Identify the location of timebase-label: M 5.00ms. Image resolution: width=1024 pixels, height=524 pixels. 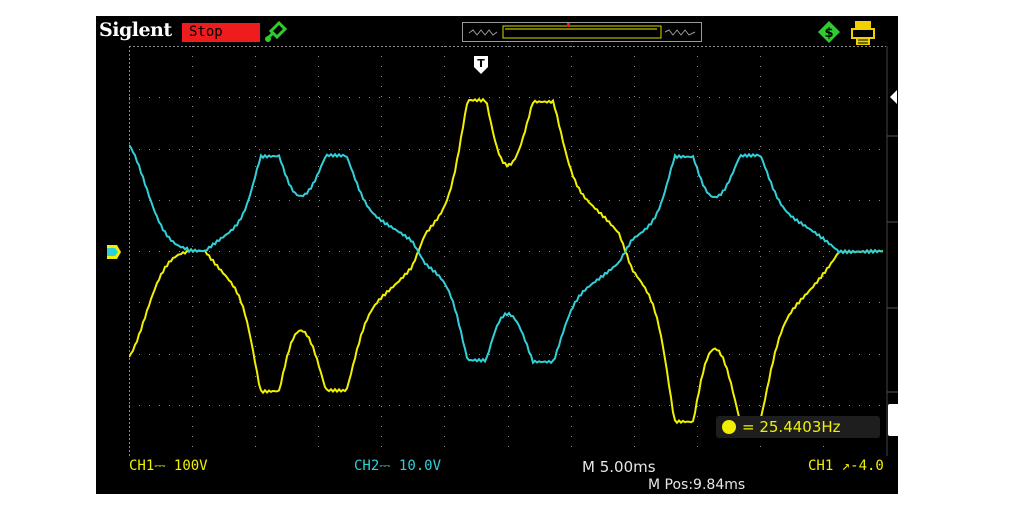
(619, 467).